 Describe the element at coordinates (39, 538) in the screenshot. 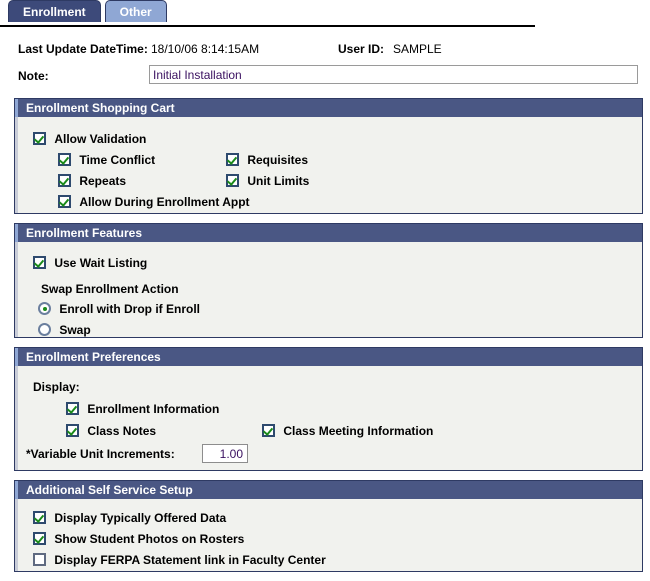

I see `checkbox-show-student-photos-on-rosters` at that location.